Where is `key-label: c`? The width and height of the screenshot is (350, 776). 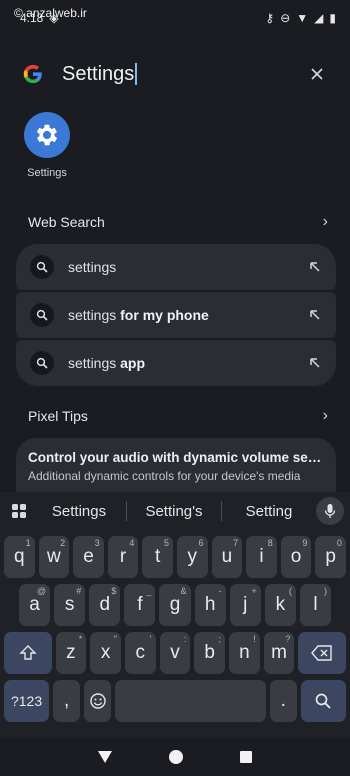 key-label: c is located at coordinates (140, 652).